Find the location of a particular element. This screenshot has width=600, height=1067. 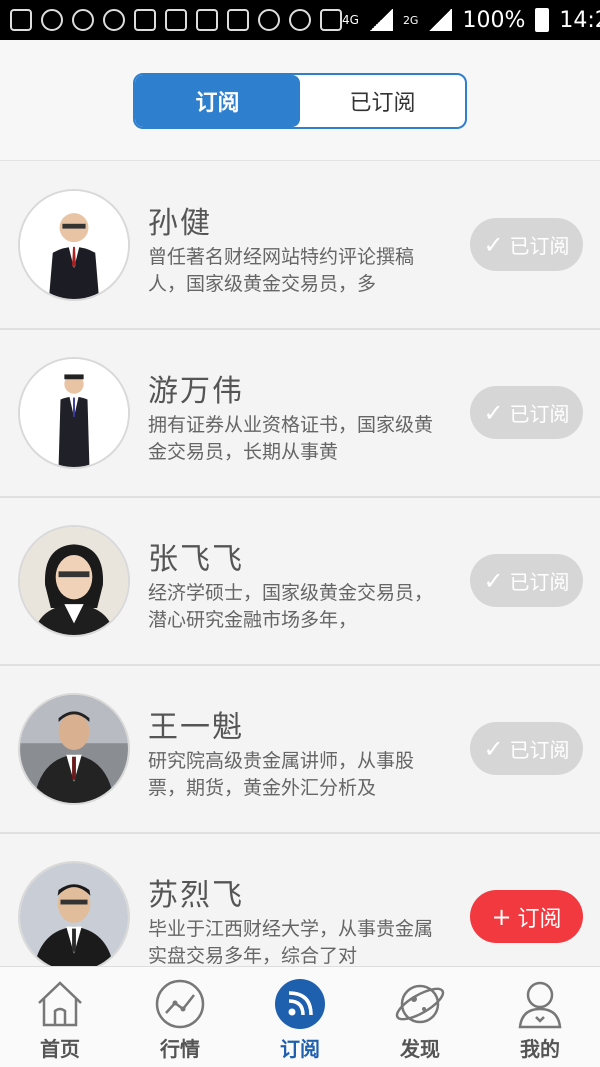

nav-mine-label: 我的 is located at coordinates (540, 1049).